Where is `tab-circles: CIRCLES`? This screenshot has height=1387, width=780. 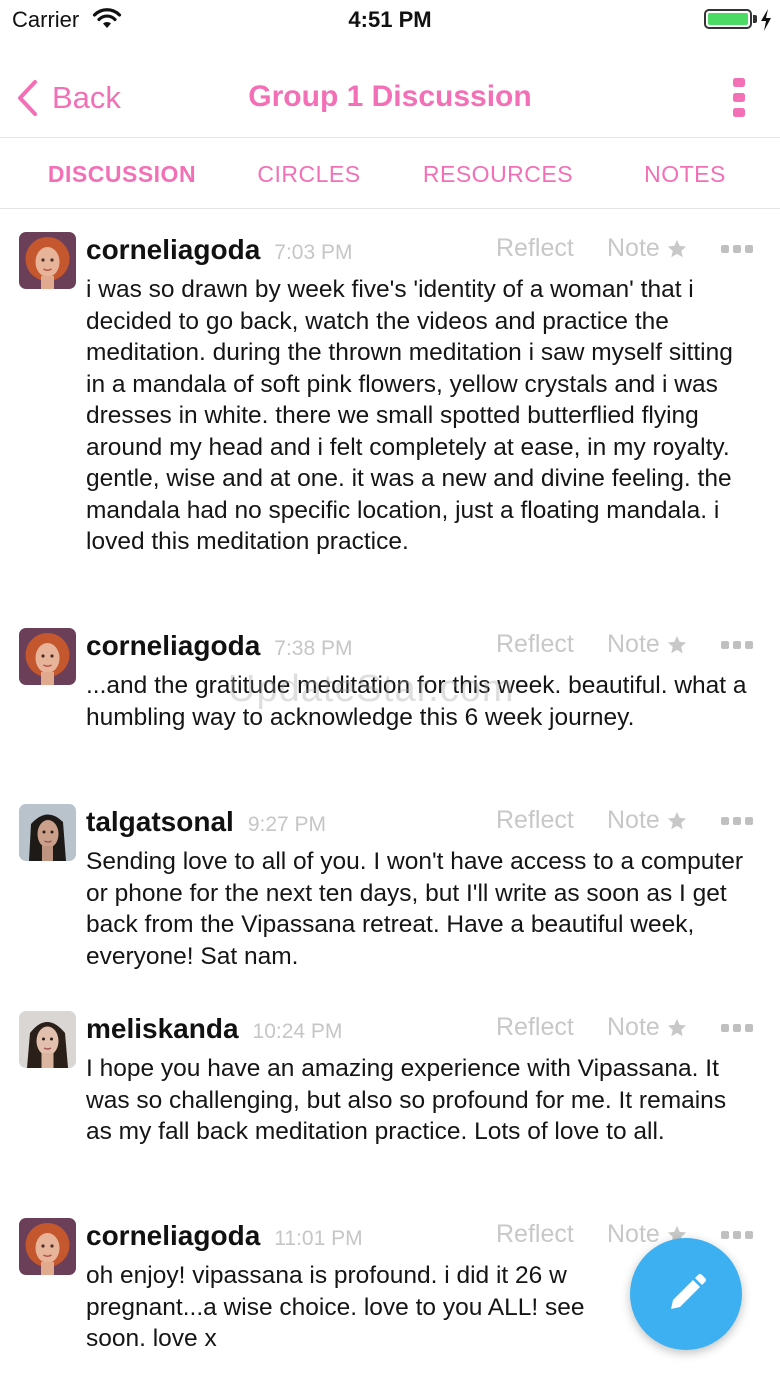
tab-circles: CIRCLES is located at coordinates (309, 174).